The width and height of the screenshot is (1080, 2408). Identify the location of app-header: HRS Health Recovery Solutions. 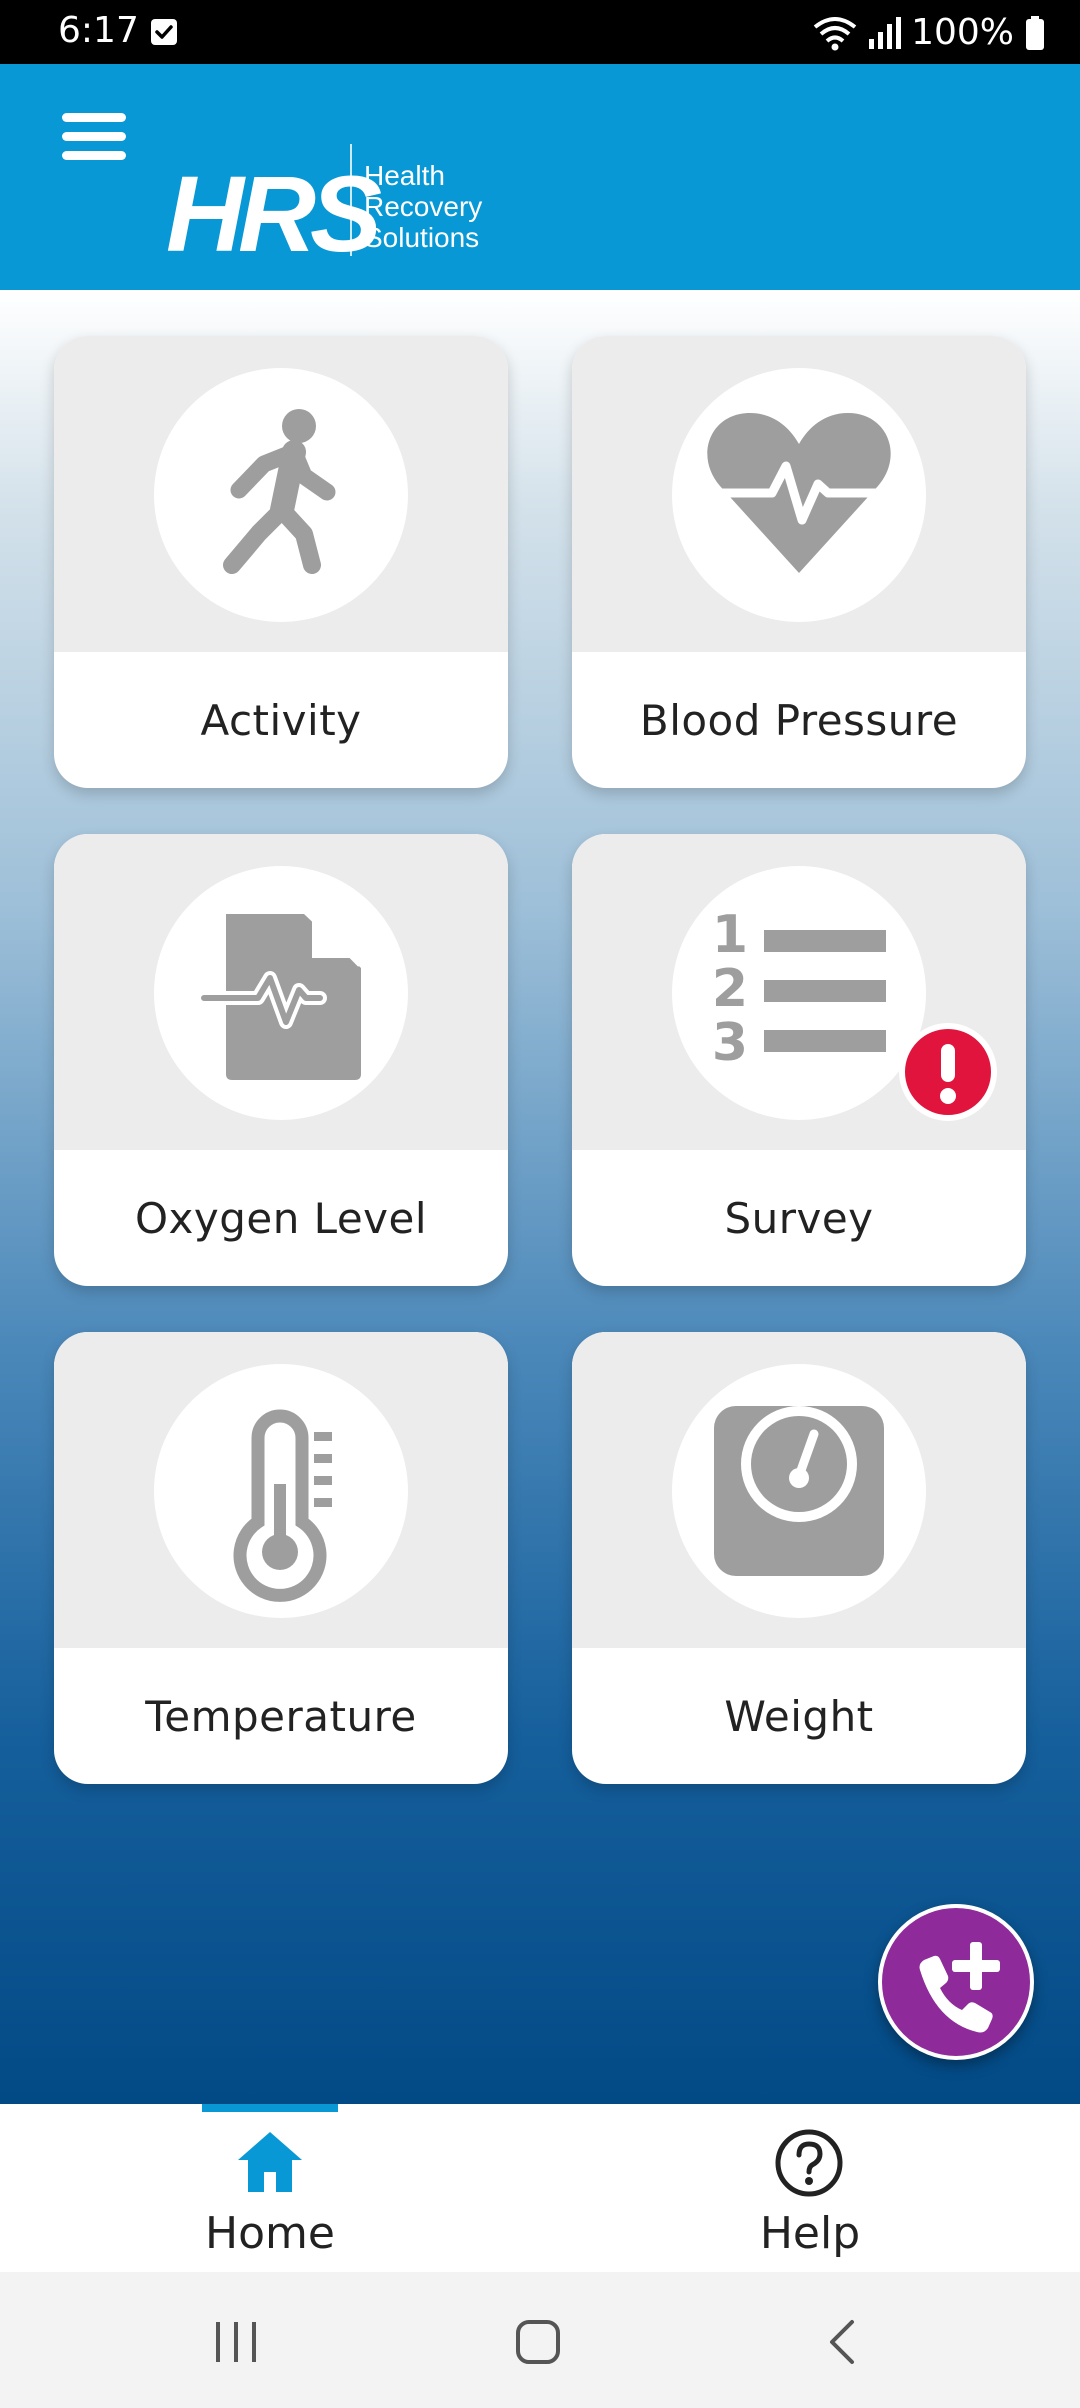
(540, 177).